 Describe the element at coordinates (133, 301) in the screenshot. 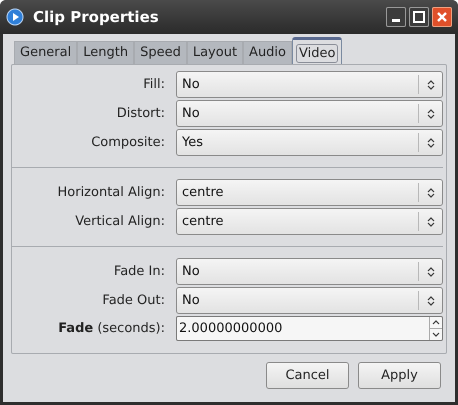

I see `field-label: Fade Out:` at that location.